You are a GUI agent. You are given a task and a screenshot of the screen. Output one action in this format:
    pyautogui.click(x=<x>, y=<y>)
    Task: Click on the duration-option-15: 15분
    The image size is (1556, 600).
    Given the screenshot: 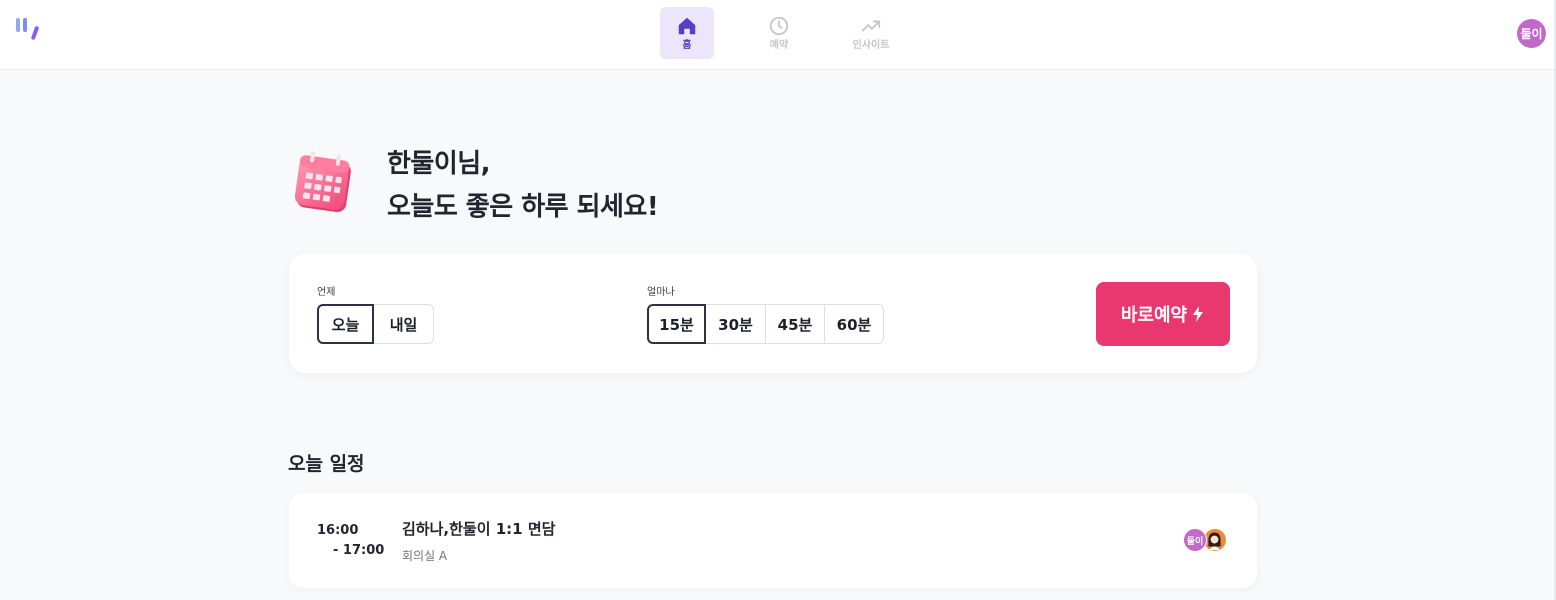 What is the action you would take?
    pyautogui.click(x=676, y=324)
    